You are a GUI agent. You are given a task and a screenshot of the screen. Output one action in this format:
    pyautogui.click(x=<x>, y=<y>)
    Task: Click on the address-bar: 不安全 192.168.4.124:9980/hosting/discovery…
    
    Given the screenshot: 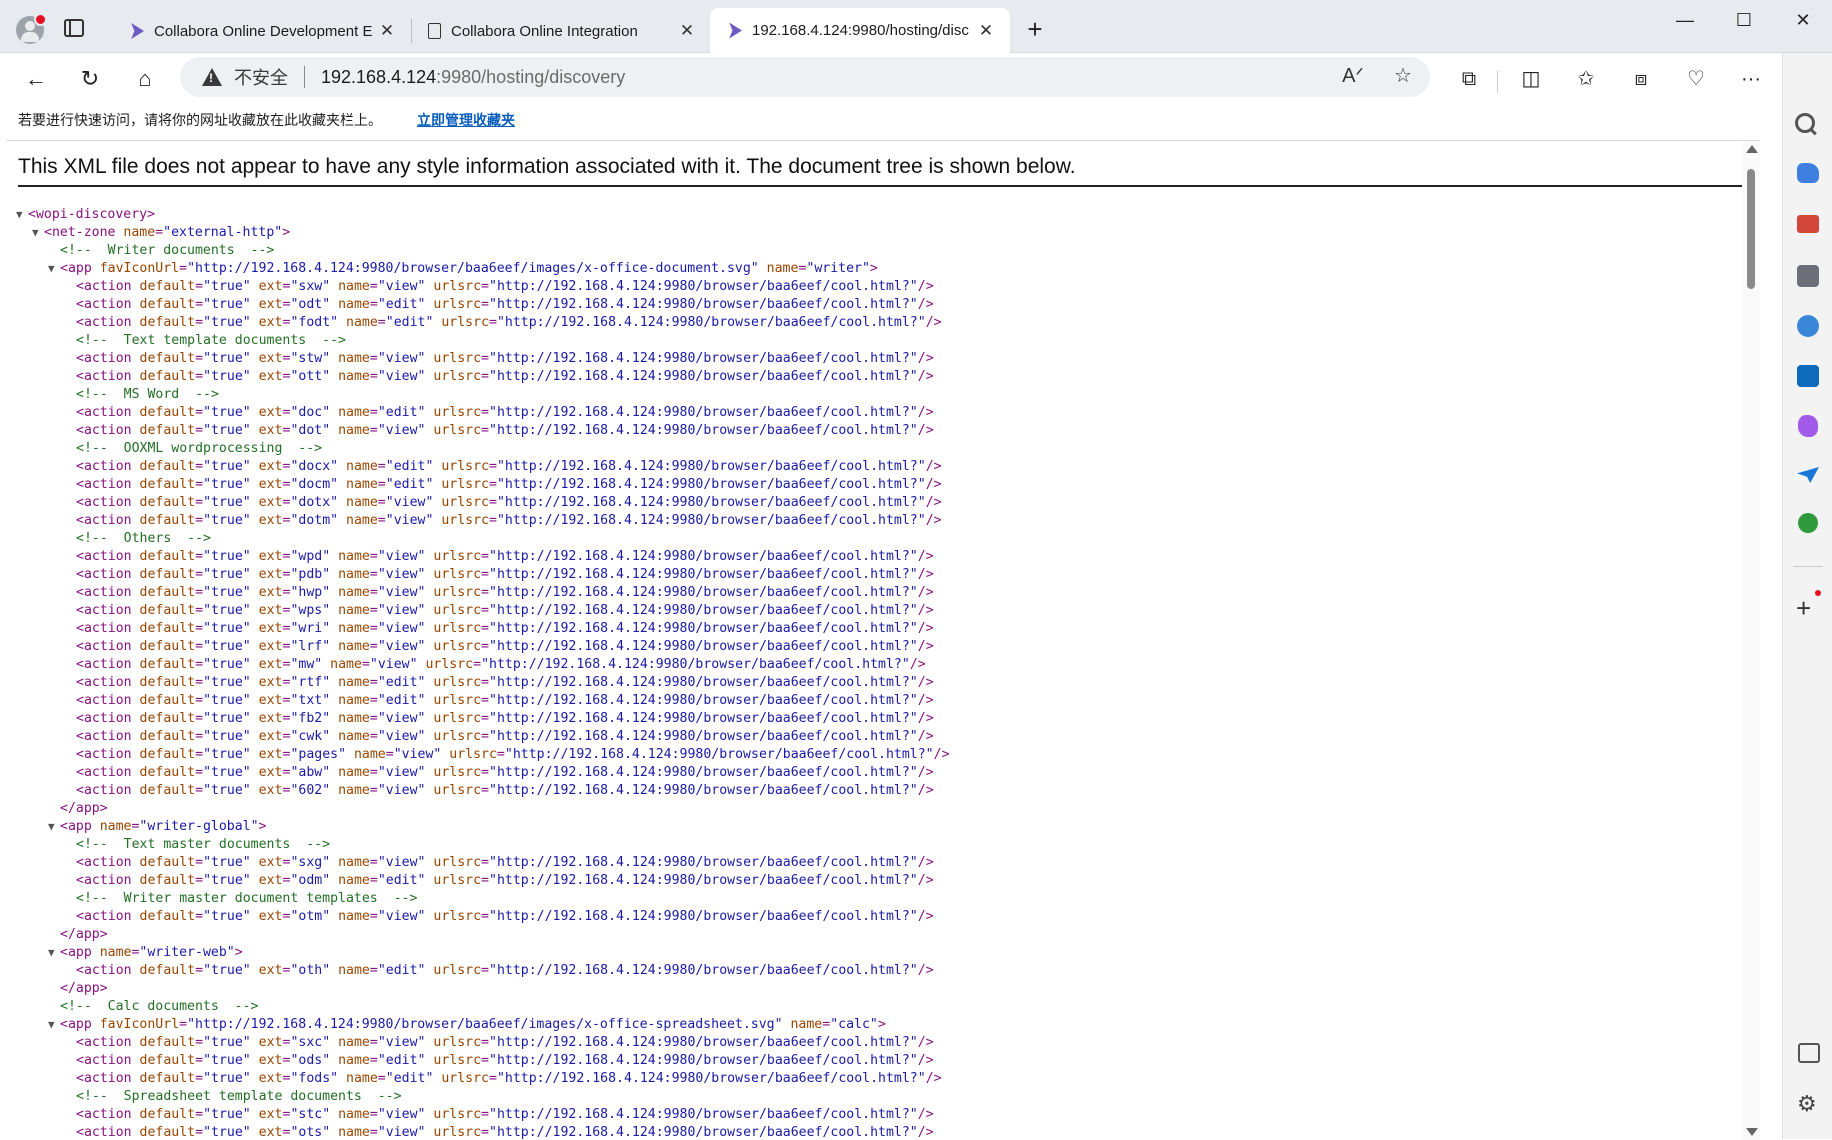 What is the action you would take?
    pyautogui.click(x=805, y=77)
    